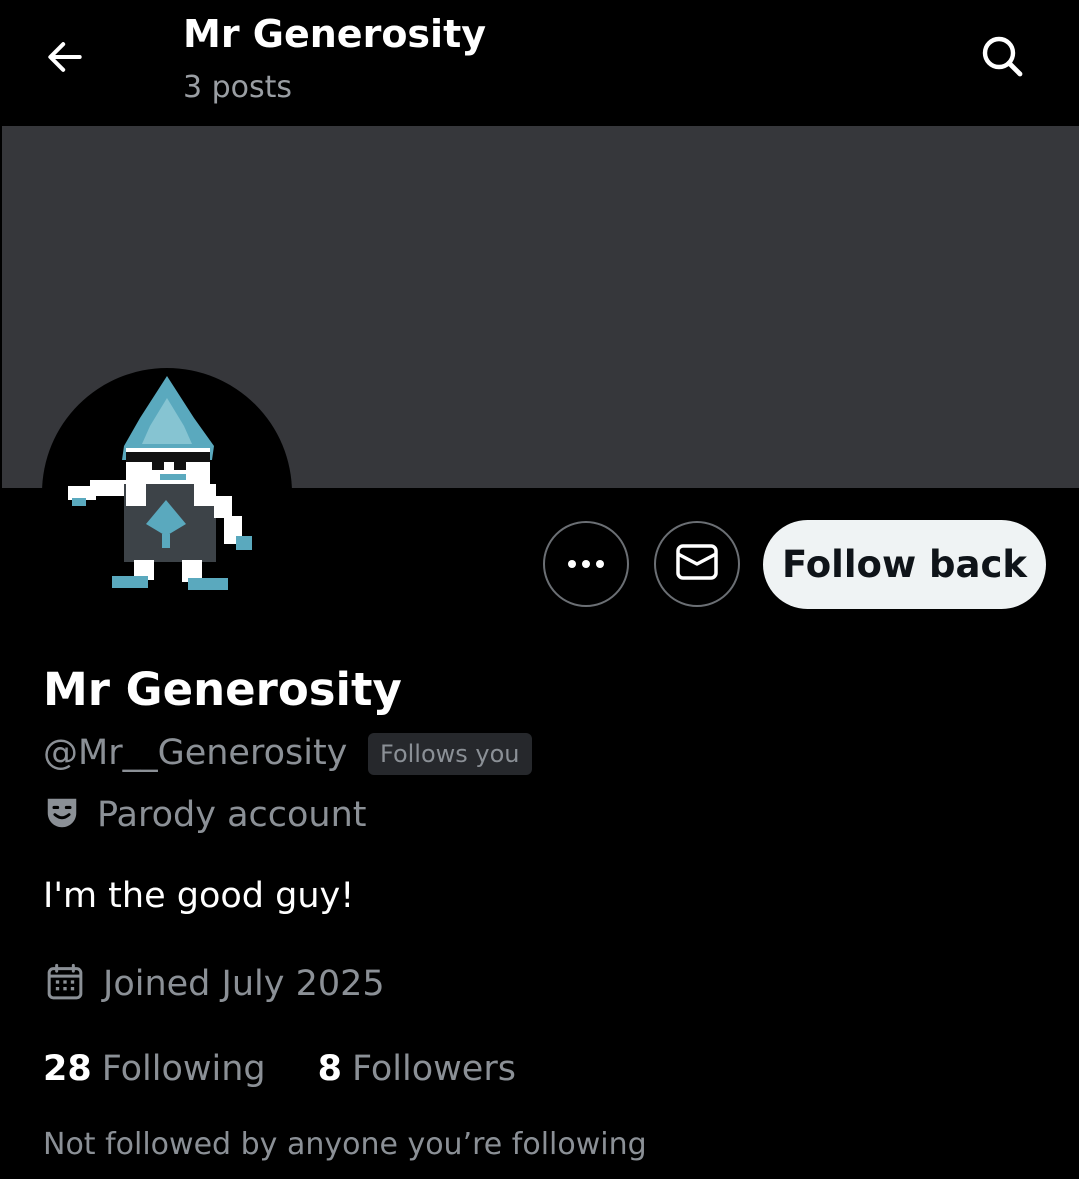 The height and width of the screenshot is (1179, 1079). Describe the element at coordinates (329, 1069) in the screenshot. I see `followers-count: 8` at that location.